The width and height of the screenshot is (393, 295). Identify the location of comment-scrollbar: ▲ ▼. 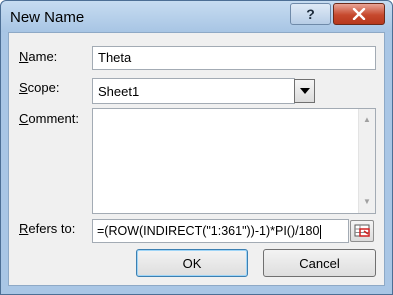
(366, 161).